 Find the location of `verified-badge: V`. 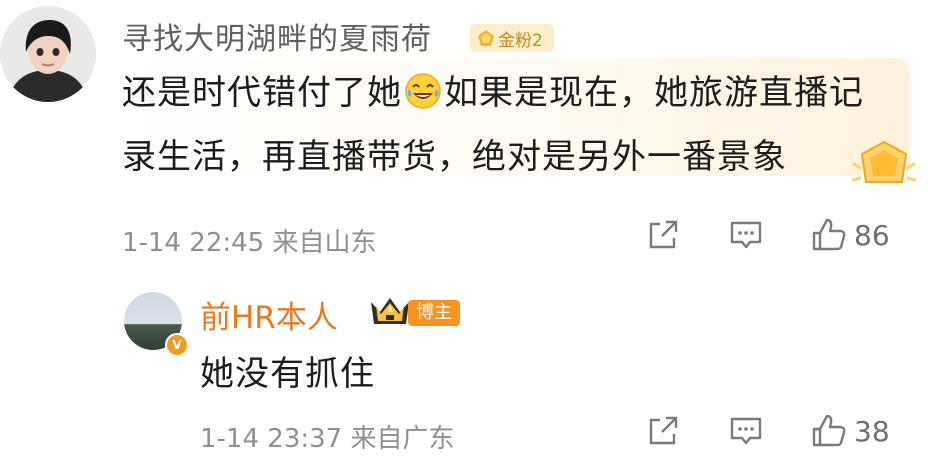

verified-badge: V is located at coordinates (177, 345).